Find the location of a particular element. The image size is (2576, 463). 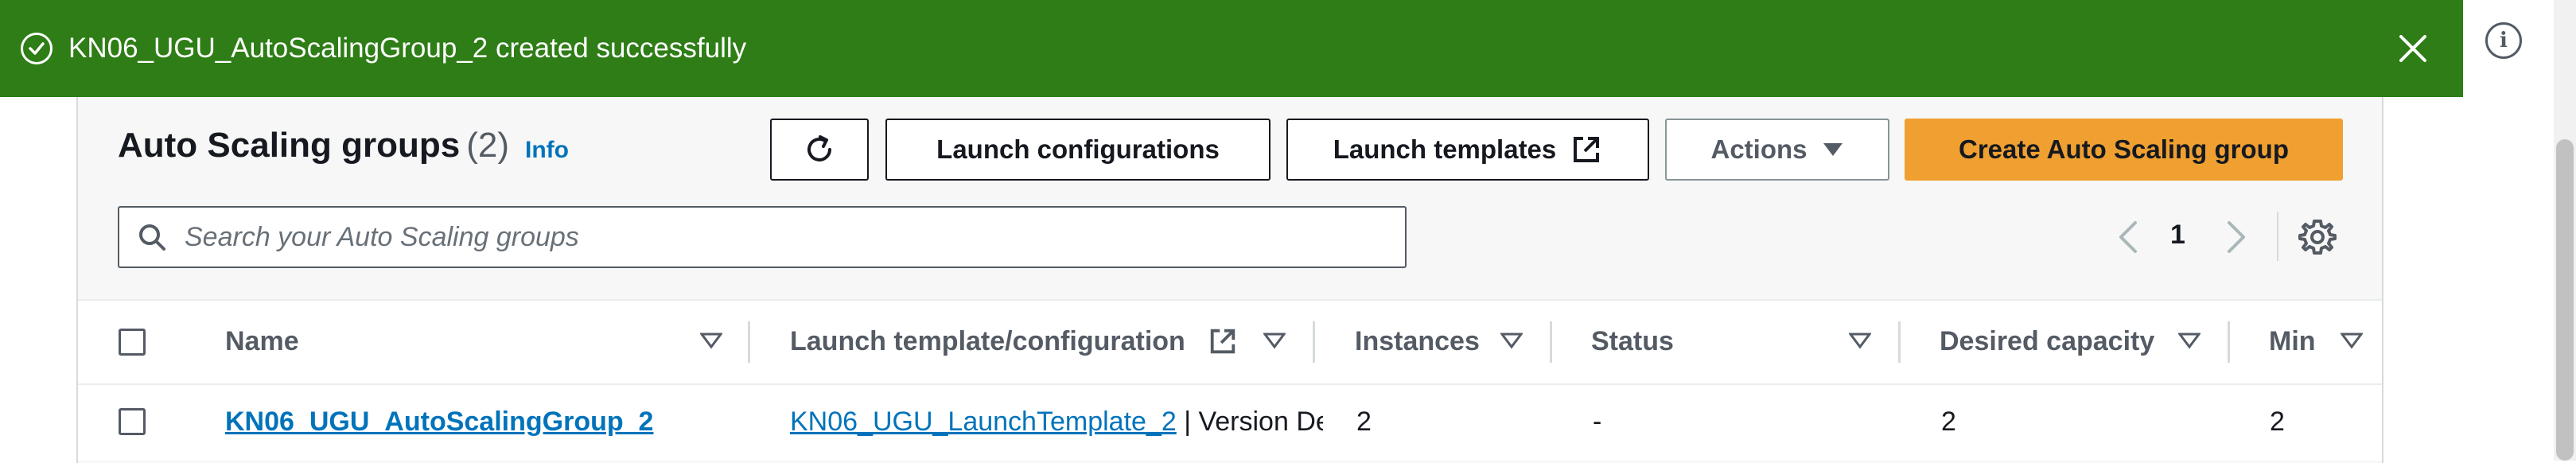

launch-template-link: KN06_UGU_LaunchTemplate_2 is located at coordinates (984, 422).